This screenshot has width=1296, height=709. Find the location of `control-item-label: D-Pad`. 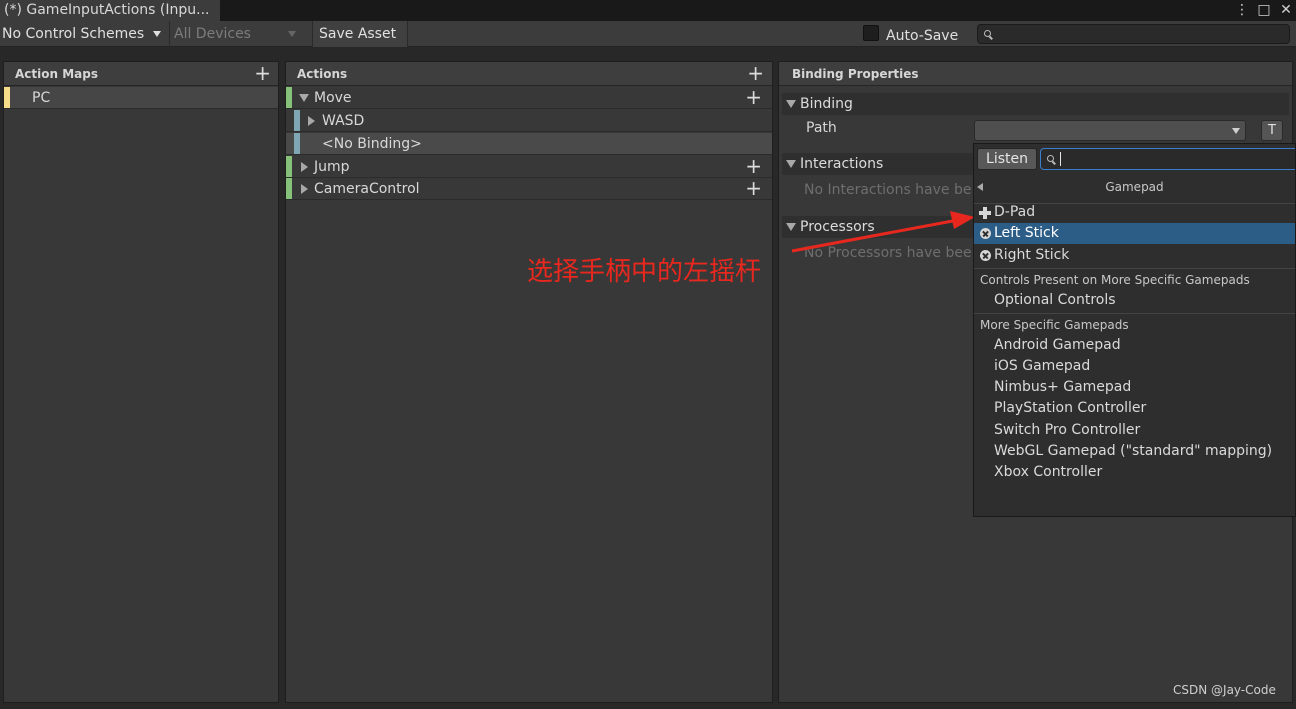

control-item-label: D-Pad is located at coordinates (1015, 212).